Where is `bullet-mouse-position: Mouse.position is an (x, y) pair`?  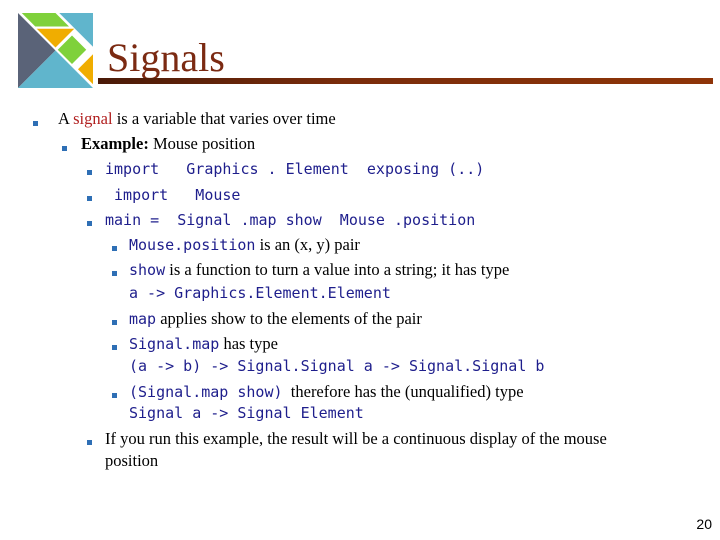 bullet-mouse-position: Mouse.position is an (x, y) pair is located at coordinates (244, 244).